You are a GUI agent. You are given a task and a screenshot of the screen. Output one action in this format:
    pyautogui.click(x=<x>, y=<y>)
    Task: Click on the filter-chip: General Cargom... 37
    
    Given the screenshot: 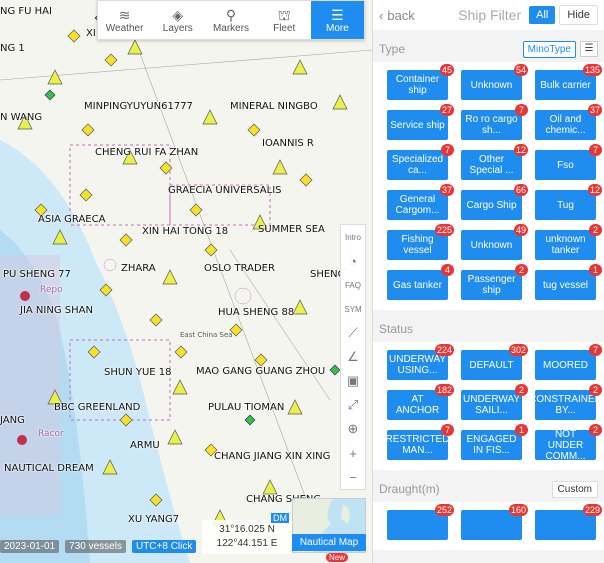 What is the action you would take?
    pyautogui.click(x=420, y=202)
    